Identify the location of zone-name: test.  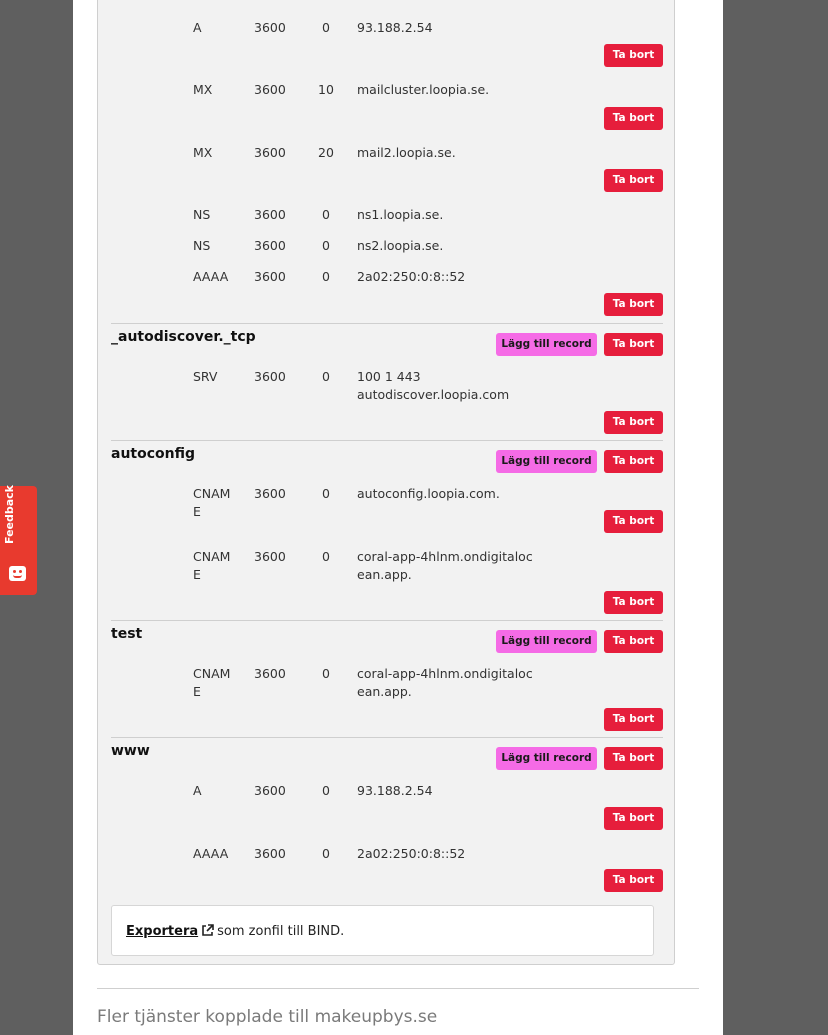
(127, 634).